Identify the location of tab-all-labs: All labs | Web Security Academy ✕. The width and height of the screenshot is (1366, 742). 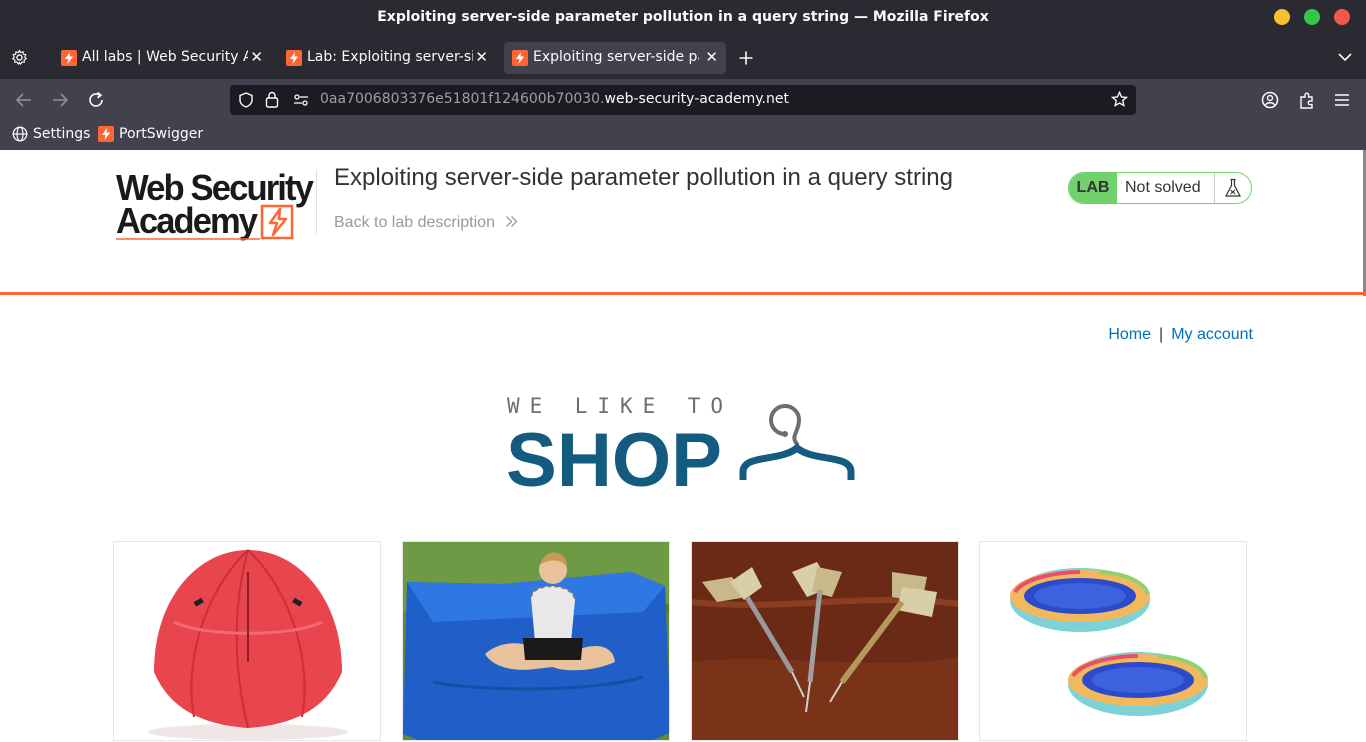
(162, 58).